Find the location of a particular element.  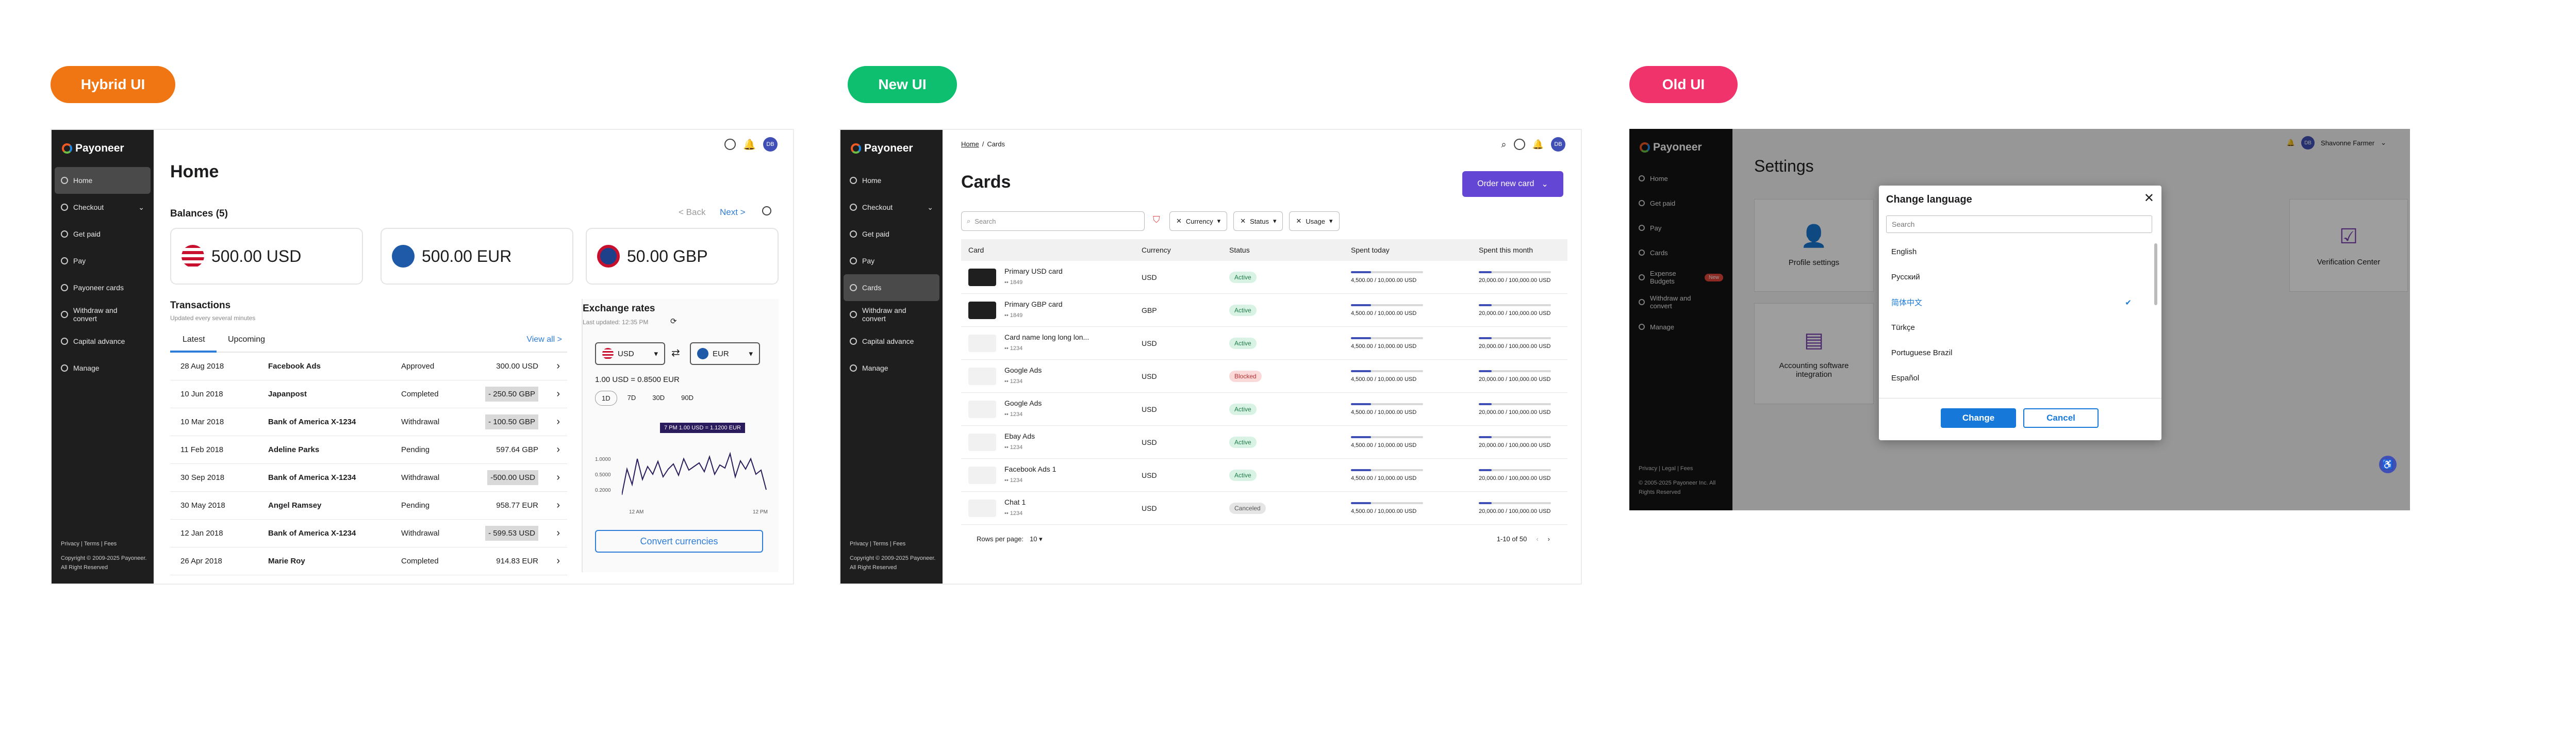

from-currency-select: USD ▾ is located at coordinates (630, 353).